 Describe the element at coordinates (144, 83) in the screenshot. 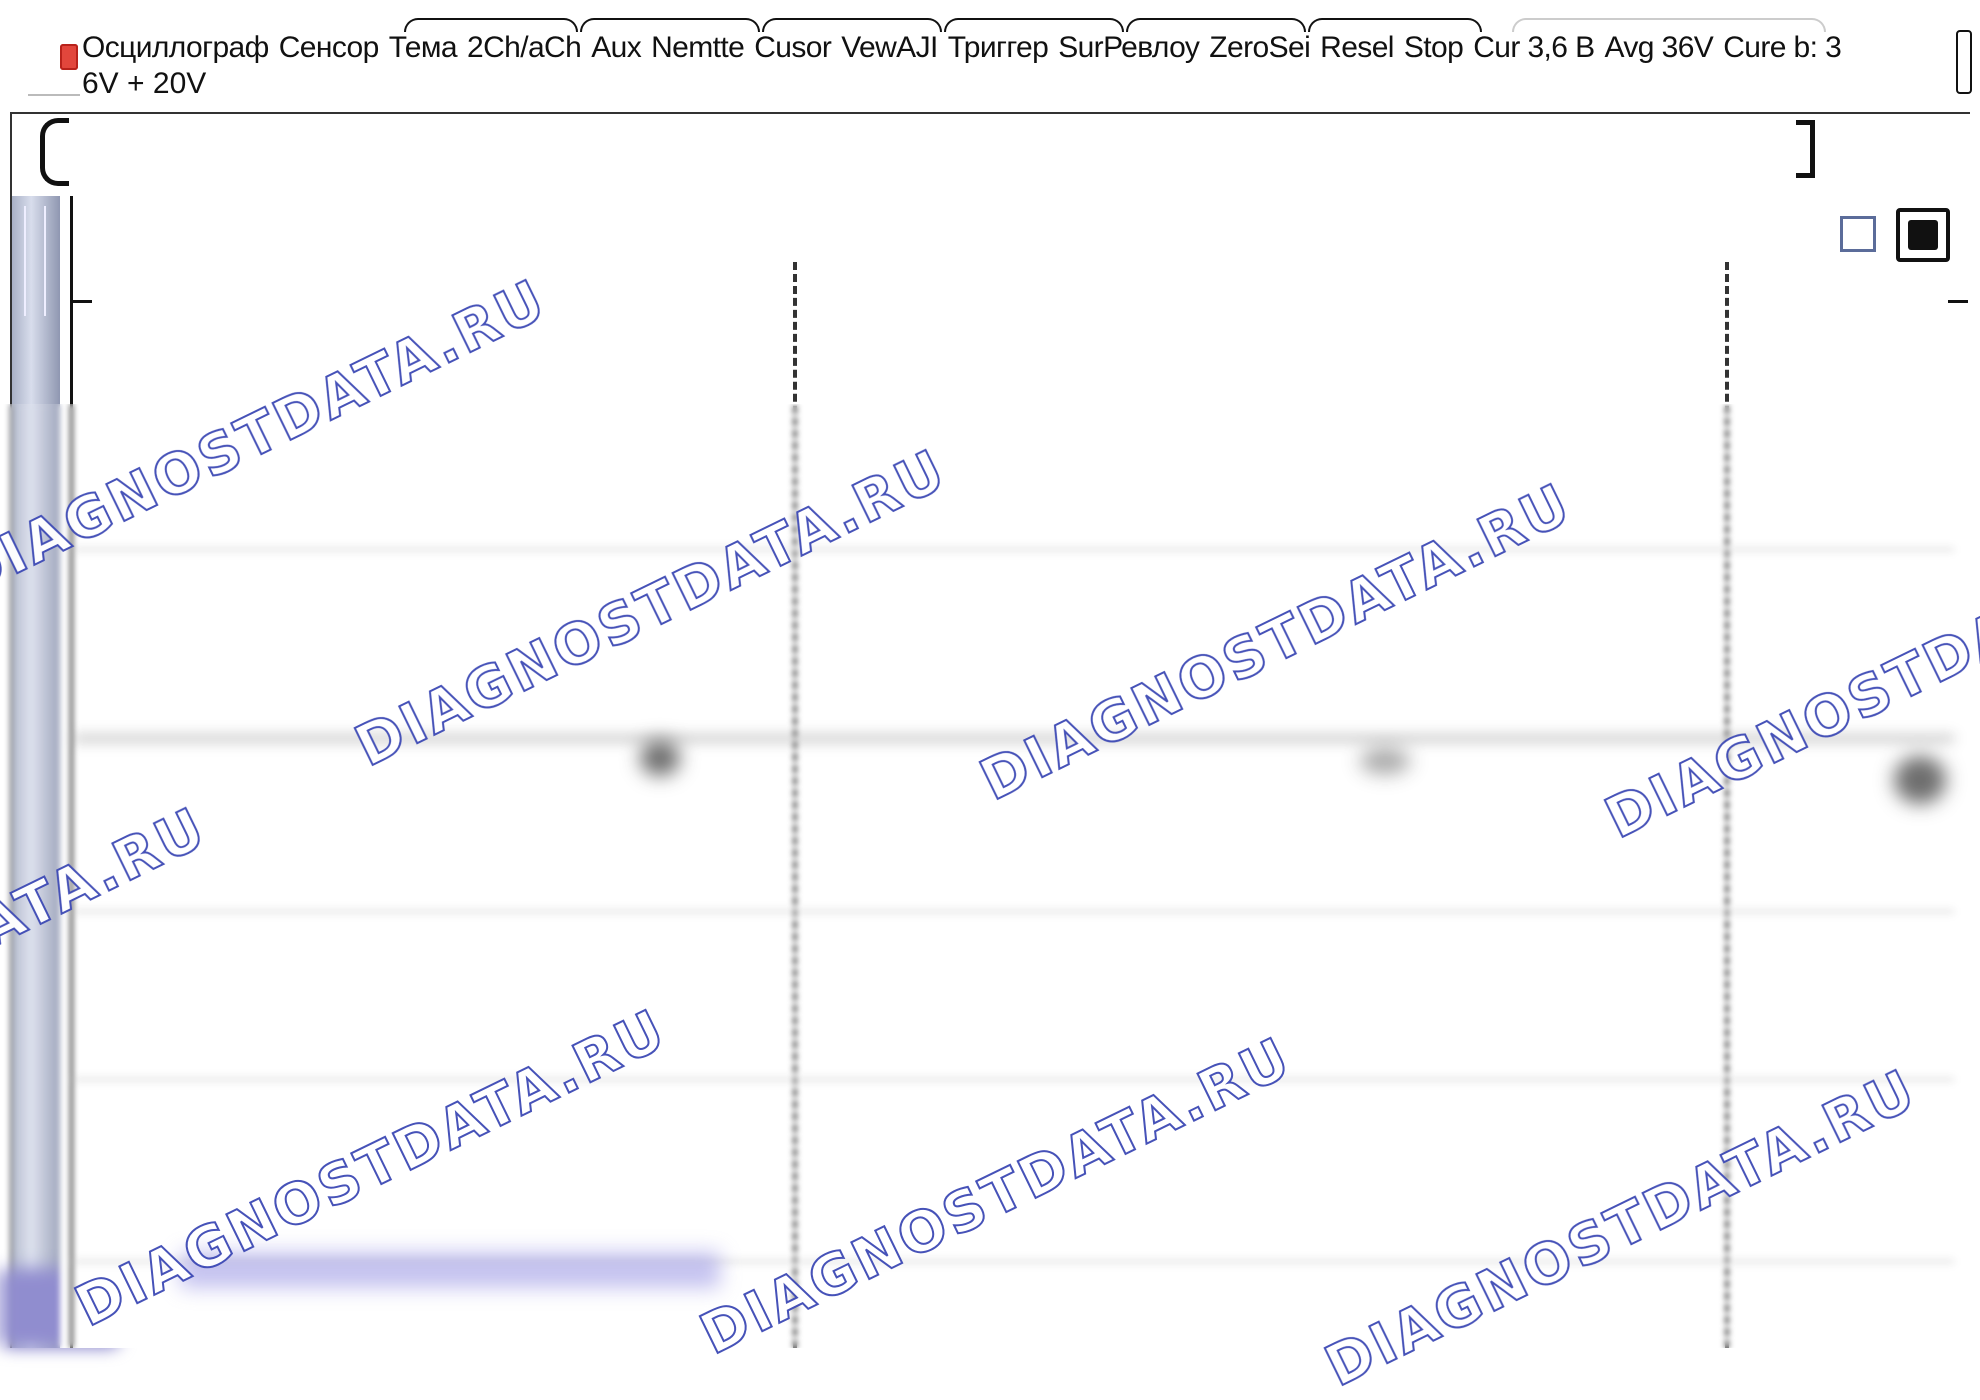

I see `readout-range: 6V + 20V` at that location.